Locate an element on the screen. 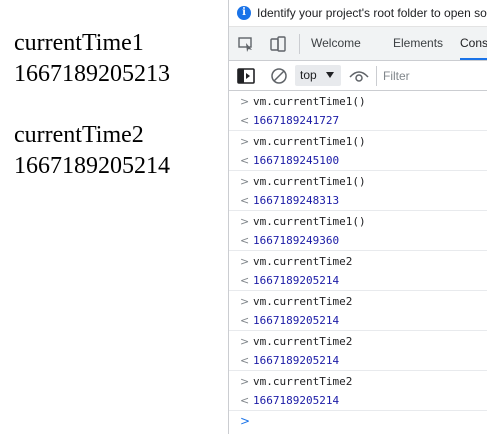  console-result-line: < 1667189245100 is located at coordinates (358, 160).